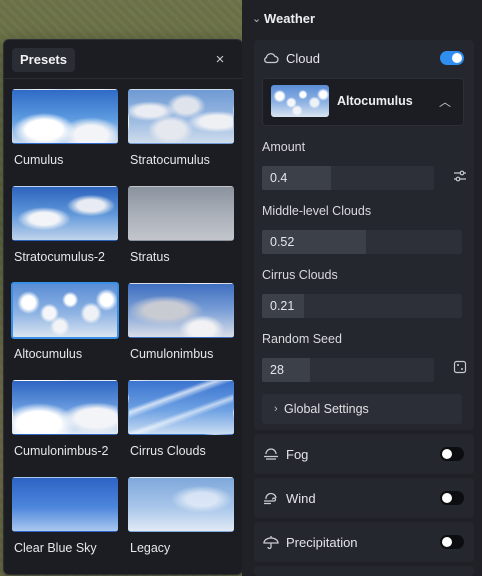 Image resolution: width=482 pixels, height=576 pixels. I want to click on wind-title: Wind, so click(301, 498).